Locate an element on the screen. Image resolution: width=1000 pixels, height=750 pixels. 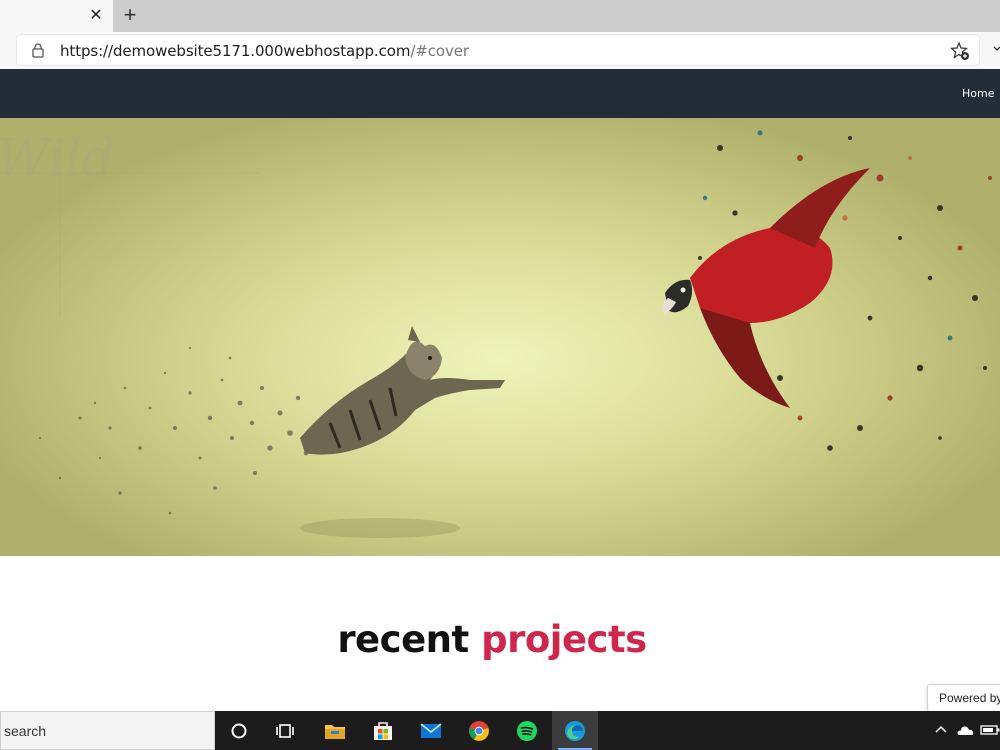
section-title: recent projects is located at coordinates (492, 639).